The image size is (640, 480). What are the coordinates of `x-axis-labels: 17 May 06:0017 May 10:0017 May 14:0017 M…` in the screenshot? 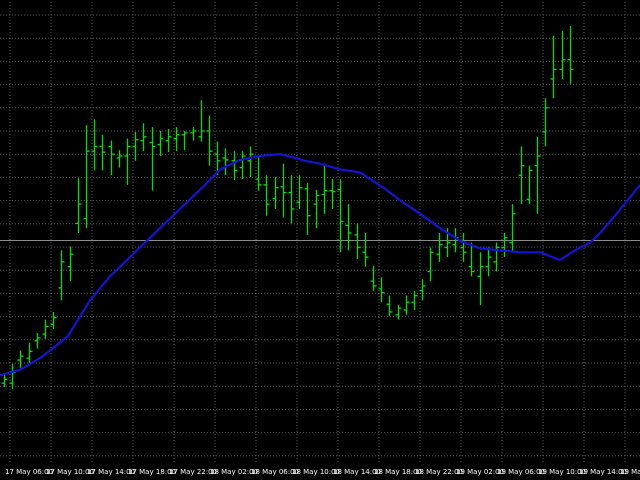 It's located at (322, 472).